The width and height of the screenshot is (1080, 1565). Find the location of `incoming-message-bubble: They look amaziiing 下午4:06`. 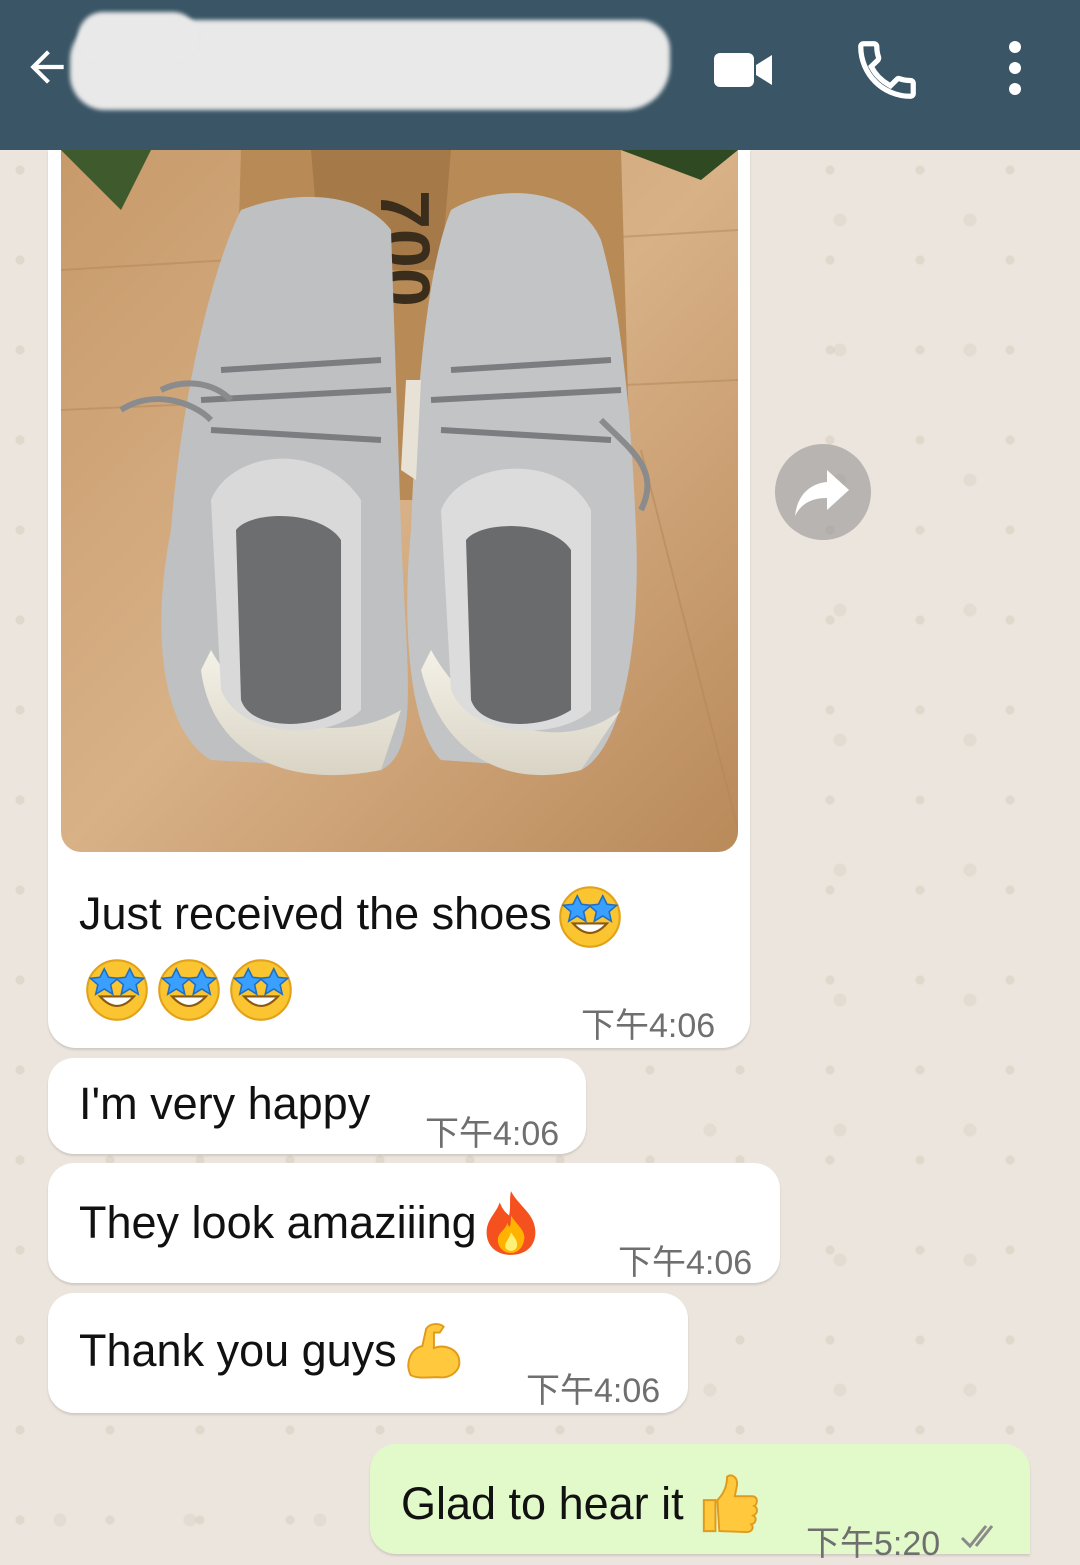

incoming-message-bubble: They look amaziiing 下午4:06 is located at coordinates (414, 1223).